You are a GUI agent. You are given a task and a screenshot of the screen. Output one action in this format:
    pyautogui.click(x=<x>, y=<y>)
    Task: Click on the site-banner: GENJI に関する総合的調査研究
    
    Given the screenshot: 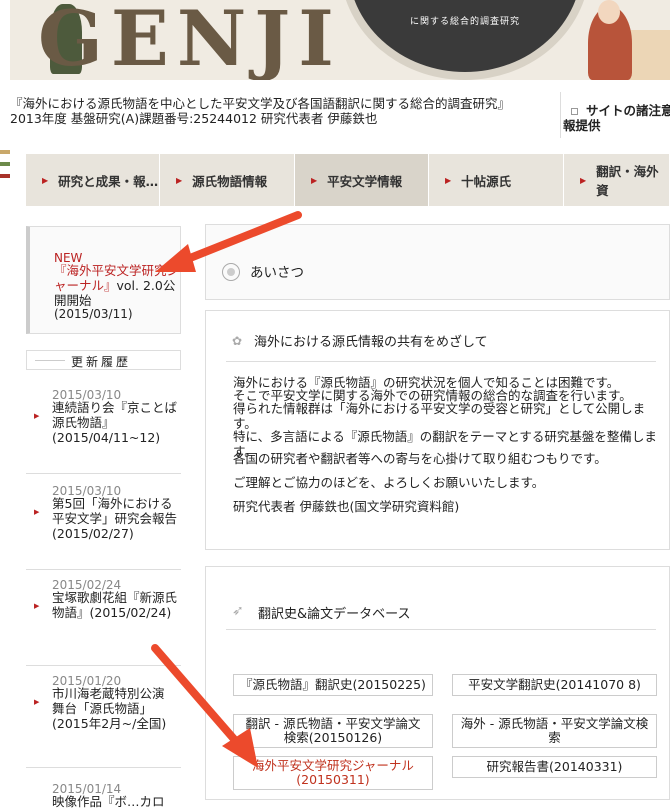 What is the action you would take?
    pyautogui.click(x=340, y=40)
    